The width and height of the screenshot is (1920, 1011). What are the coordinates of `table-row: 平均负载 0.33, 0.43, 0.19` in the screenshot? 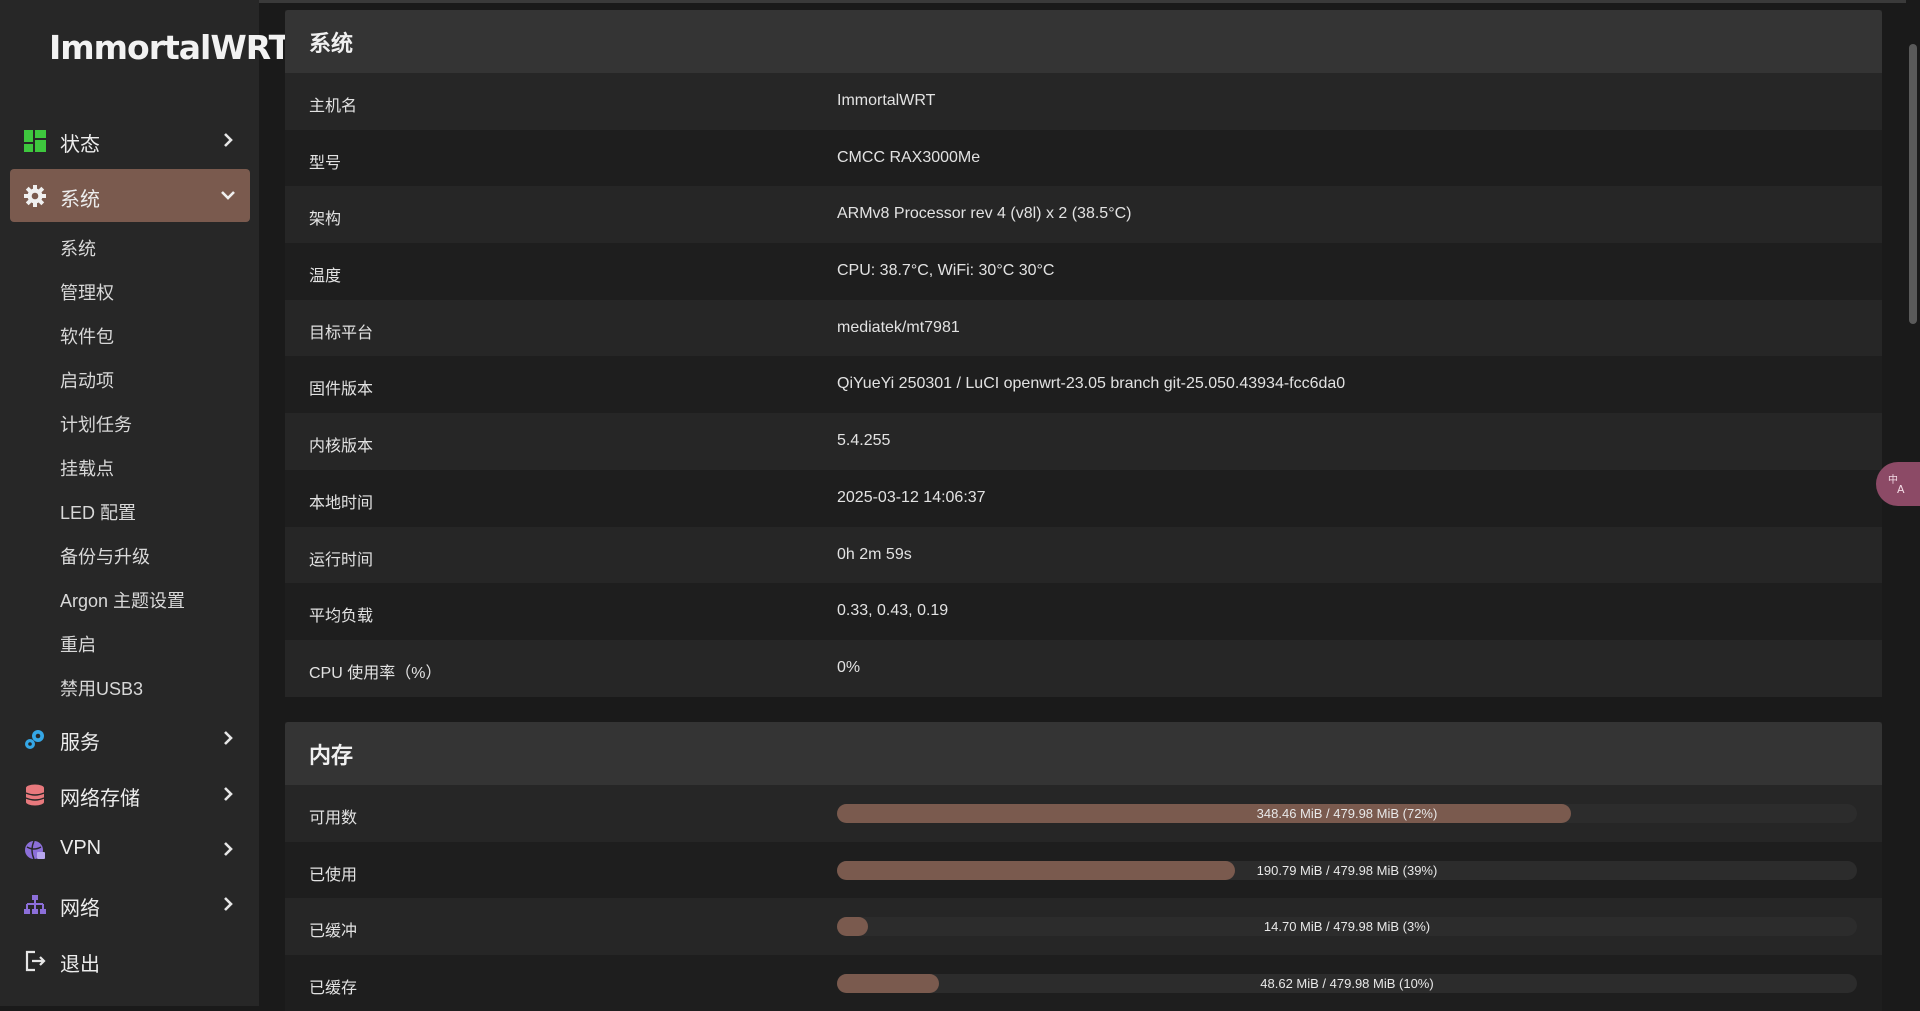 It's located at (1083, 611).